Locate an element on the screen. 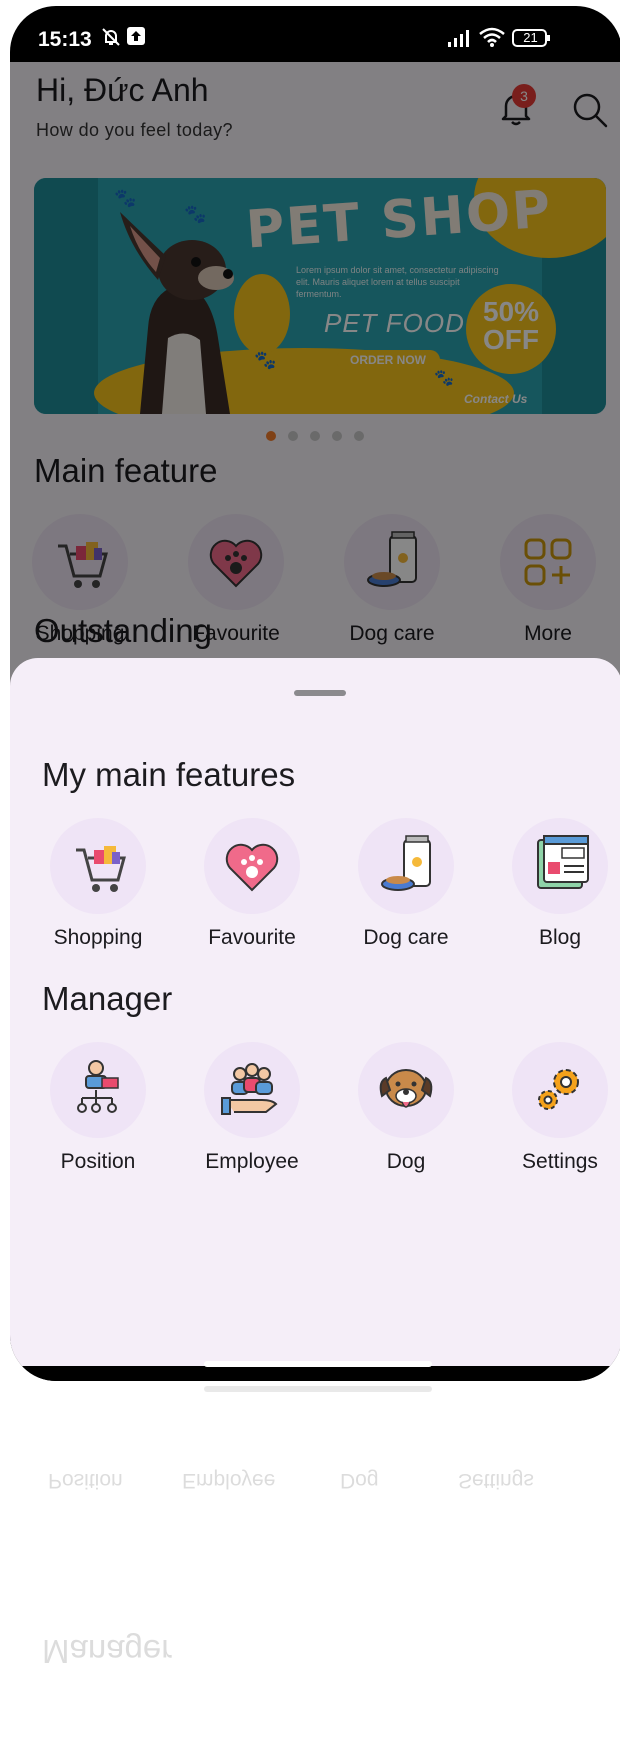 This screenshot has width=620, height=1749. reflection-label: Settings is located at coordinates (496, 1480).